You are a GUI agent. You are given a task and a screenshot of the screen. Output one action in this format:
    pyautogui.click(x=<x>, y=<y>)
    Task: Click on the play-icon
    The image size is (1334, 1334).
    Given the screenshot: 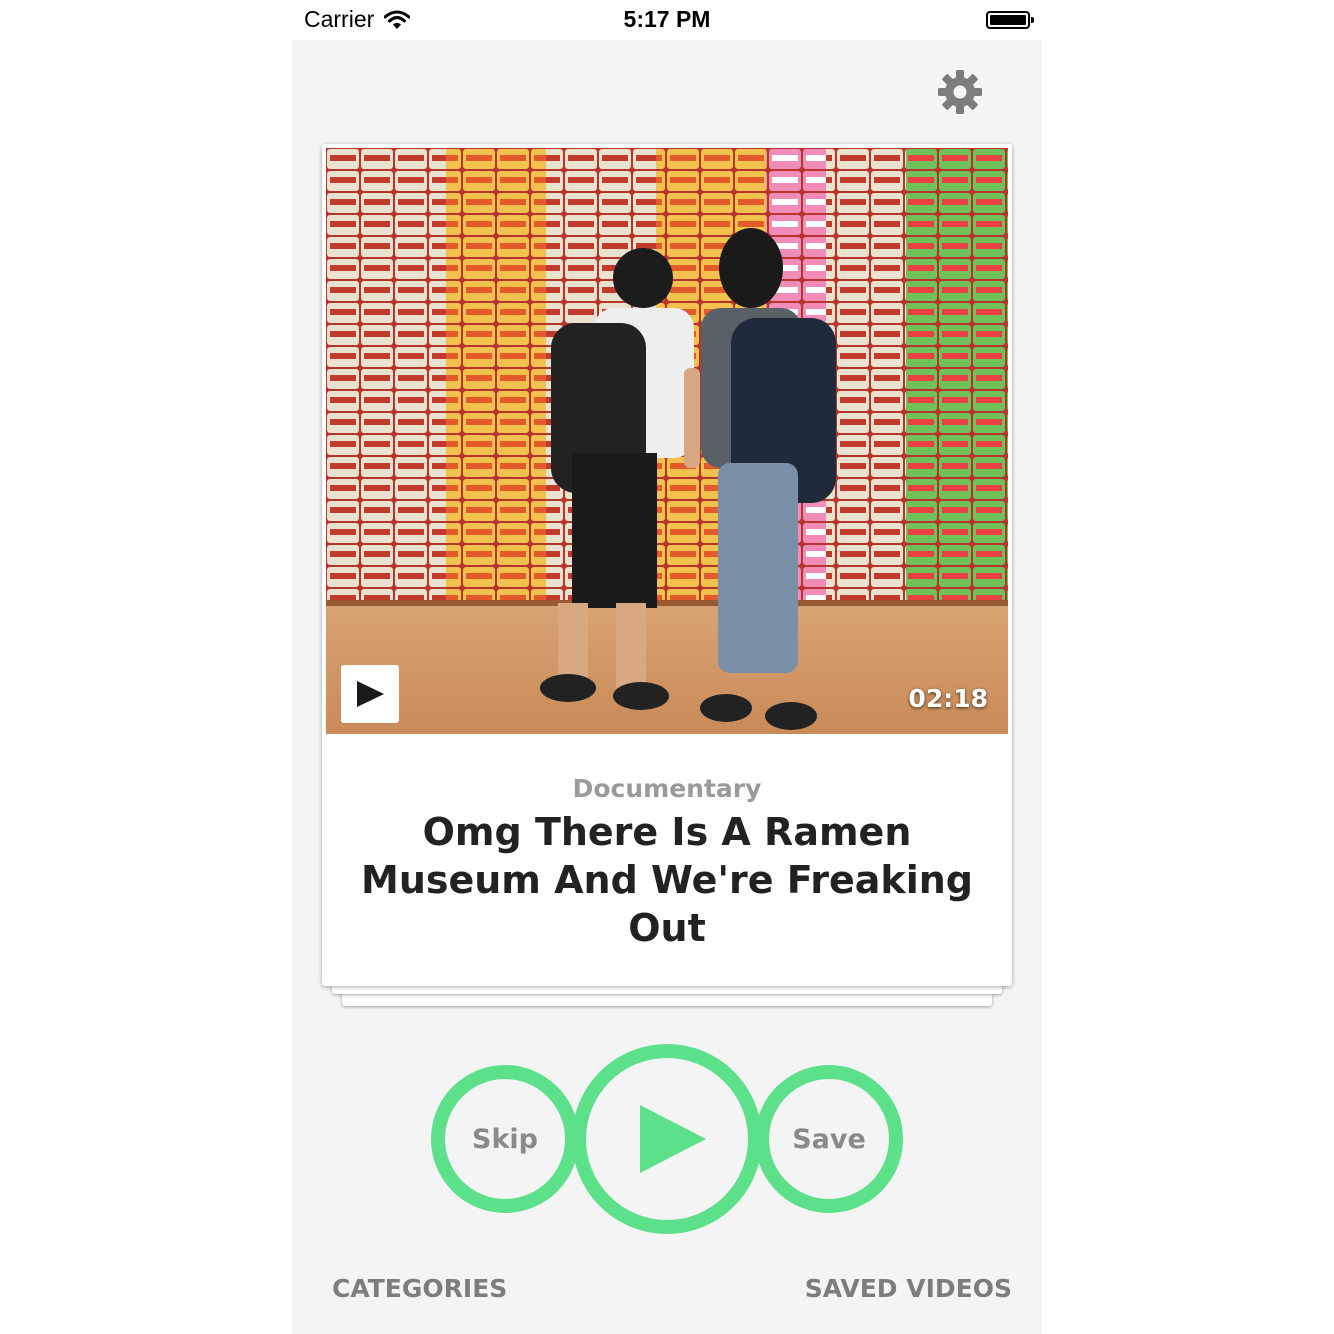 What is the action you would take?
    pyautogui.click(x=370, y=694)
    